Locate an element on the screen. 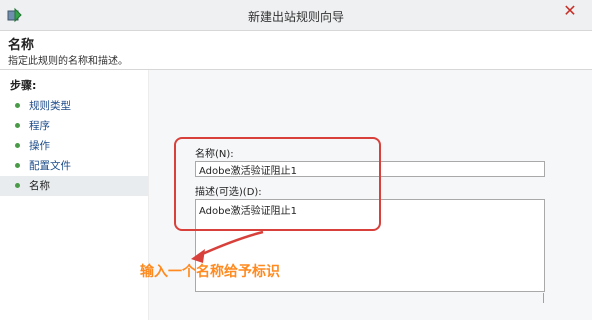 The height and width of the screenshot is (320, 592). window-title: 新建出站规则向导 is located at coordinates (295, 17).